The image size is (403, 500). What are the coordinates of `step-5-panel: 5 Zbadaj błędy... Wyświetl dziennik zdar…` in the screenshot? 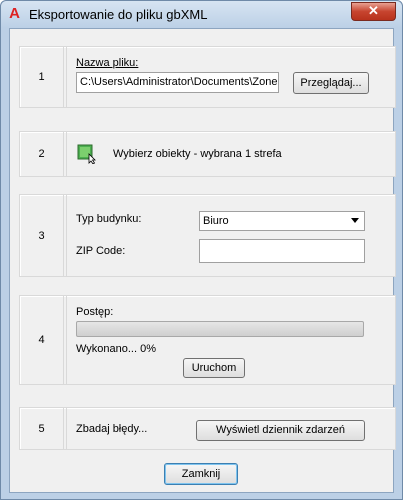 It's located at (207, 428).